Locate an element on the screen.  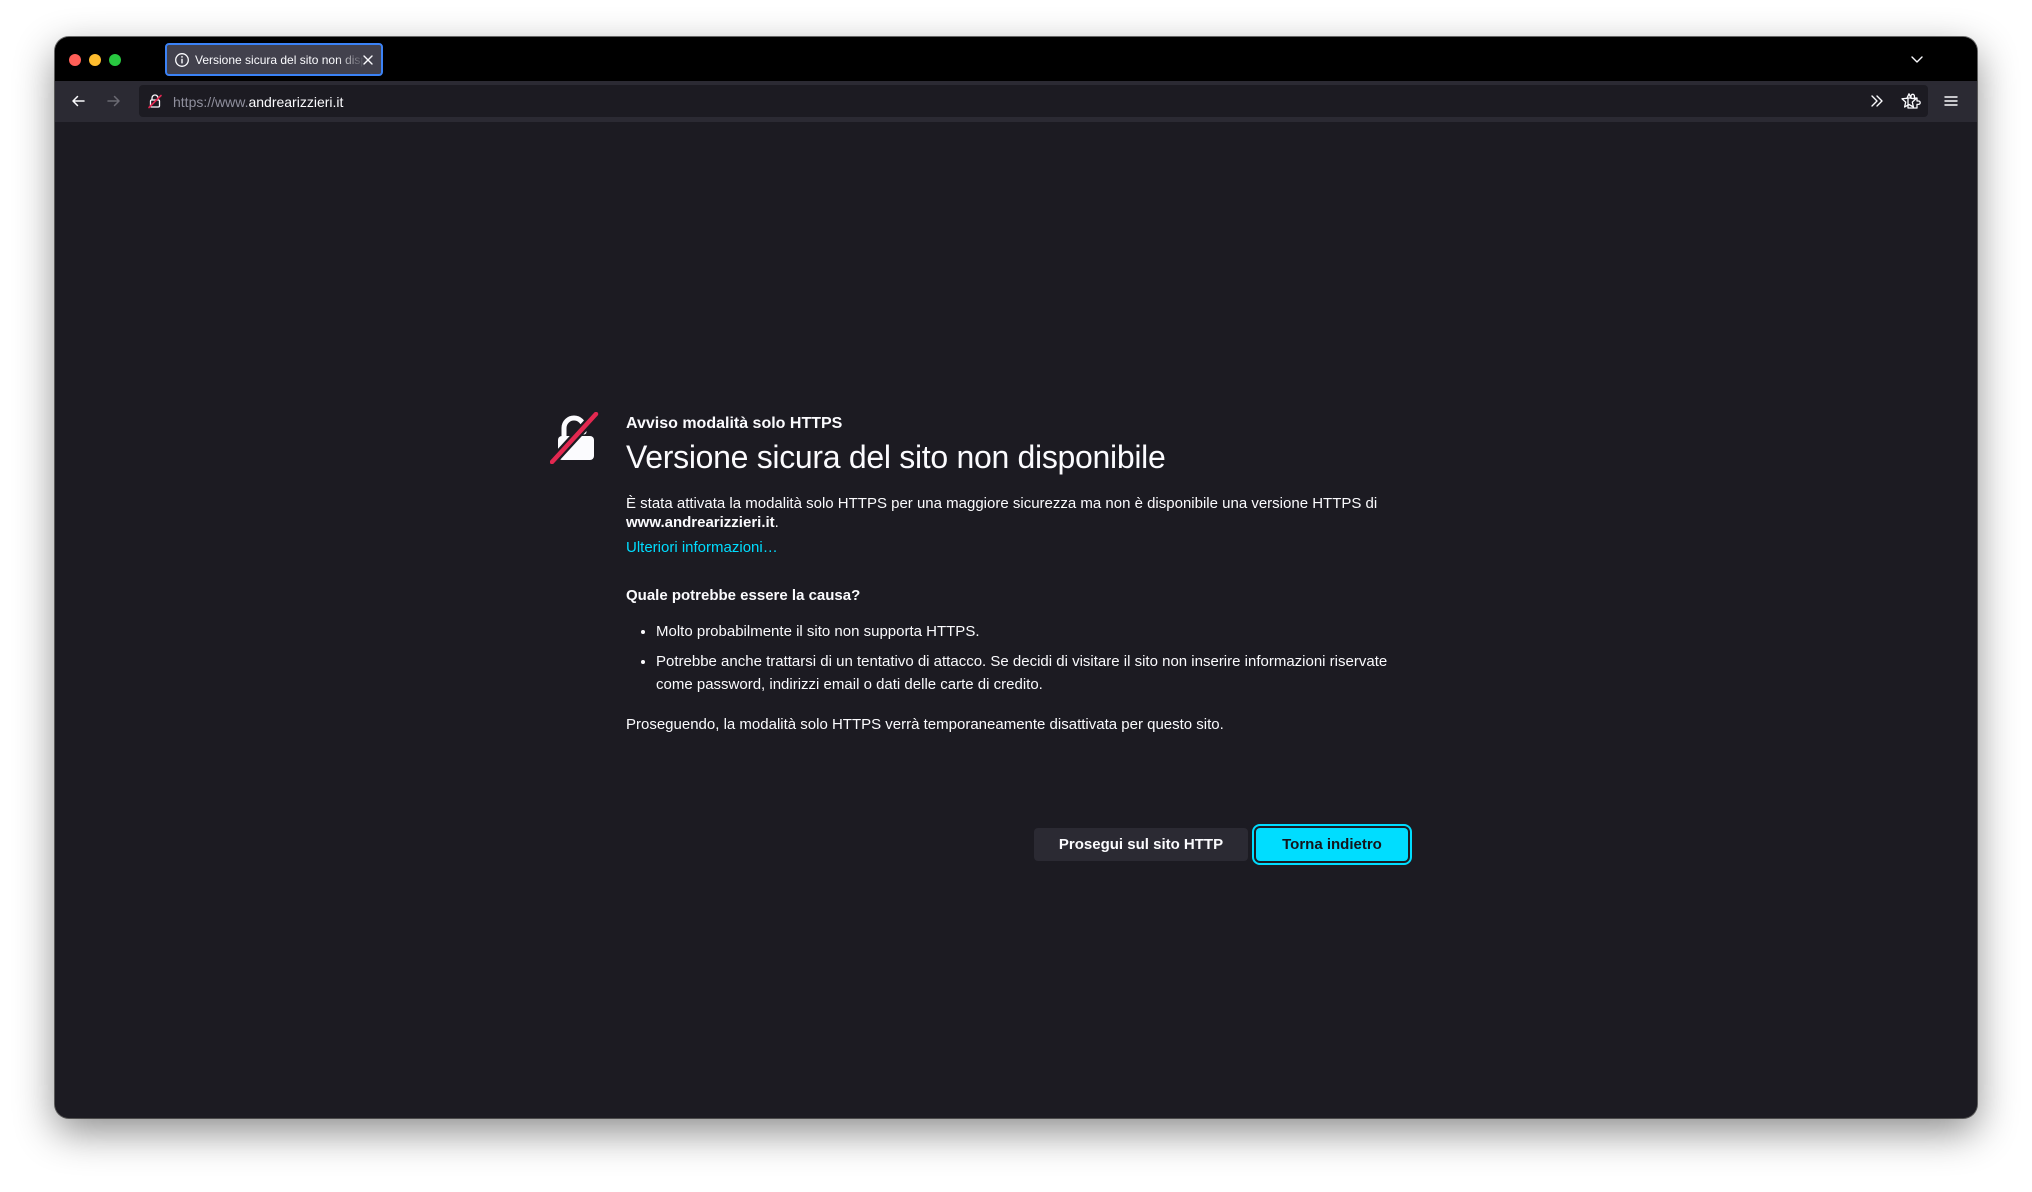
broken-lock-icon is located at coordinates (575, 438).